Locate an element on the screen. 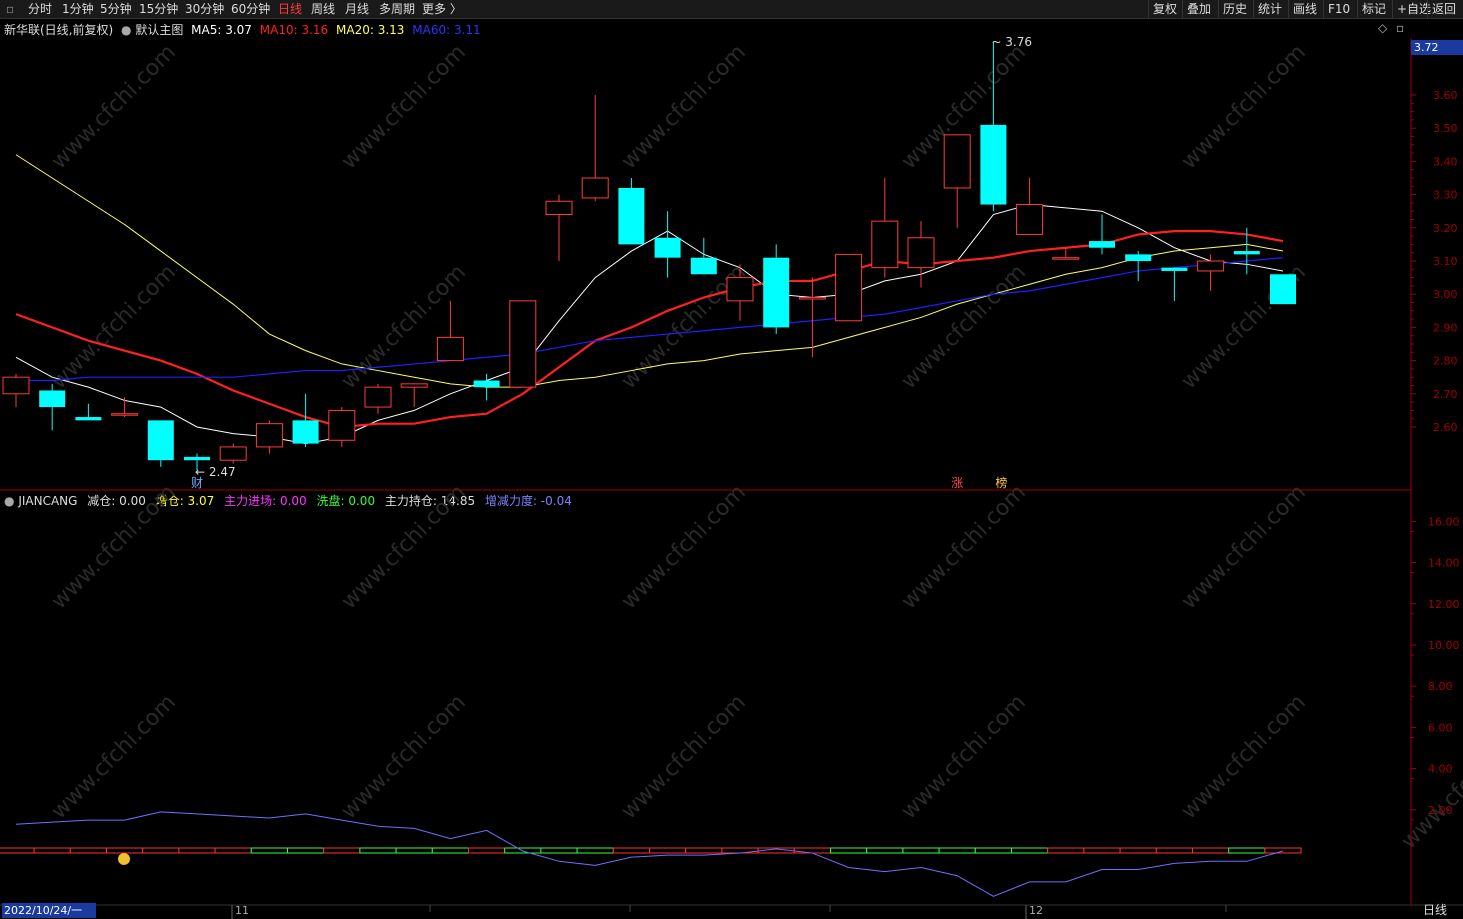  template-name: 默认主图 is located at coordinates (159, 30).